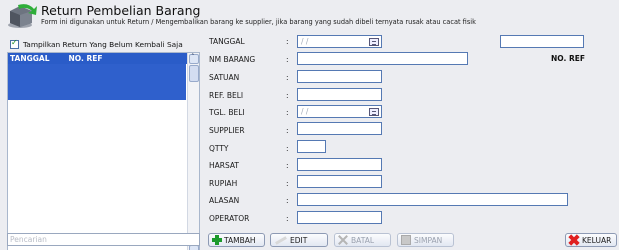 Image resolution: width=619 pixels, height=250 pixels. Describe the element at coordinates (29, 58) in the screenshot. I see `column-header-tanggal: TANGGAL` at that location.